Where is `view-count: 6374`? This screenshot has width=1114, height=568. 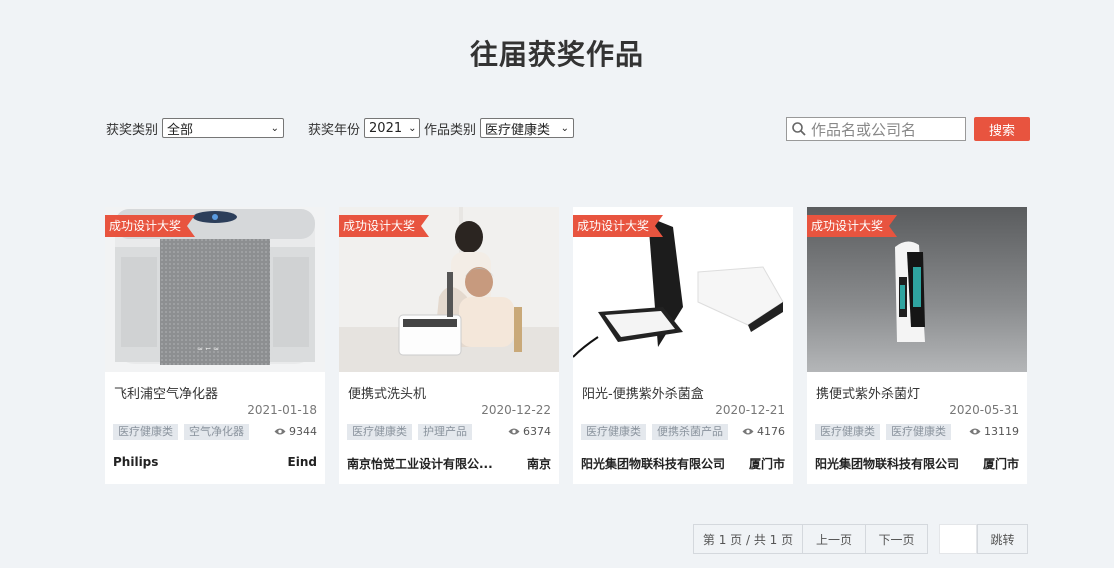 view-count: 6374 is located at coordinates (529, 431).